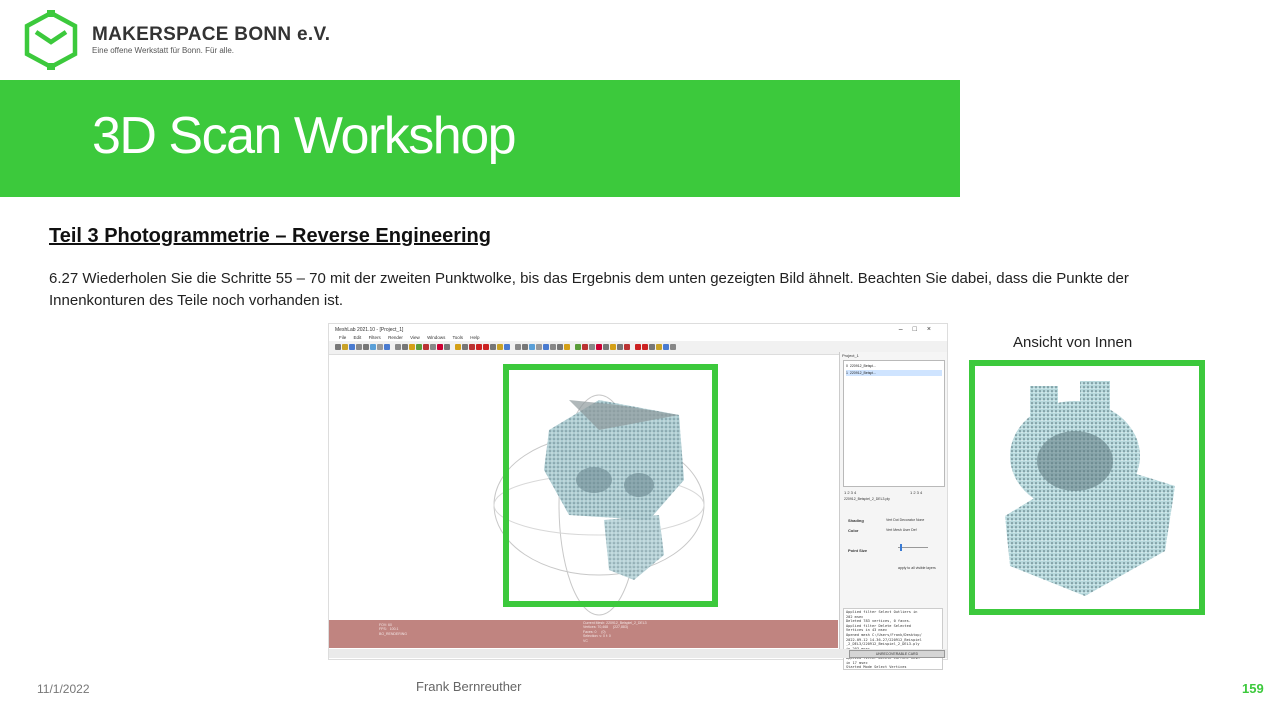 This screenshot has height=720, width=1280. Describe the element at coordinates (905, 520) in the screenshot. I see `shading-options: Vert Dot Decorator None` at that location.